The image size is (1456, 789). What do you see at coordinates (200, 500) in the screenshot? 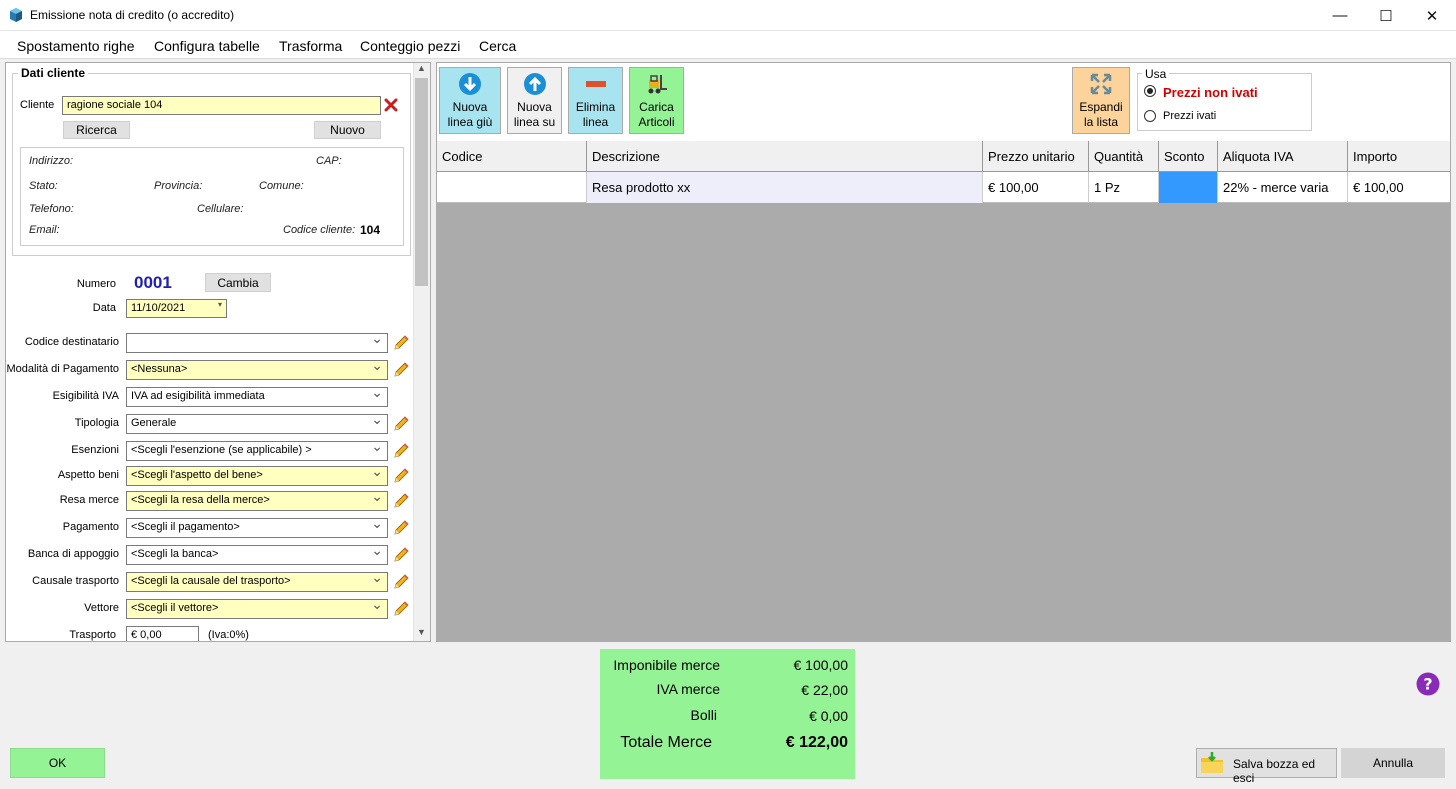
I see `field-value: <Scegli la resa della merce>` at bounding box center [200, 500].